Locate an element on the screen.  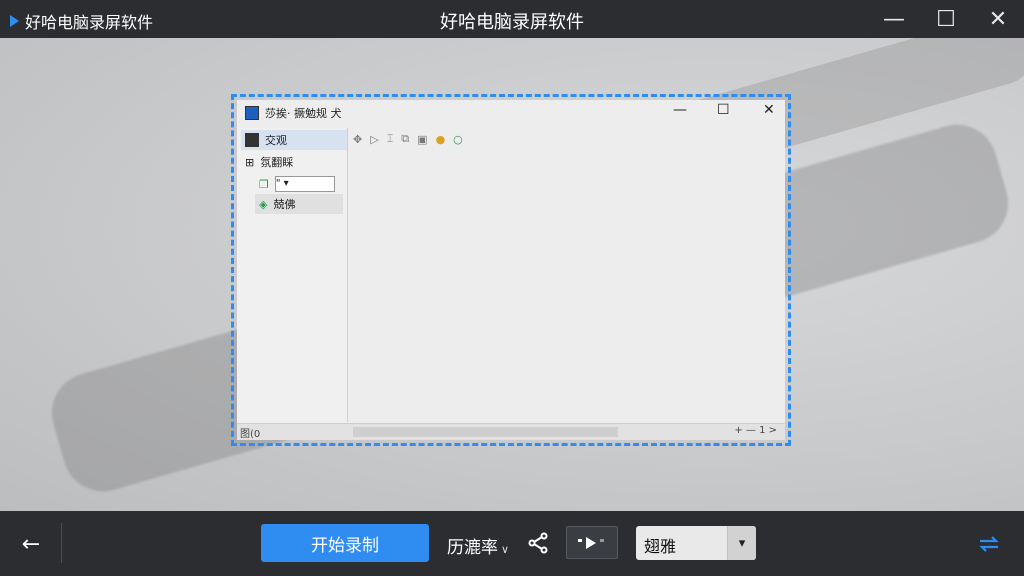
maximize-icon: ☐ is located at coordinates (946, 19).